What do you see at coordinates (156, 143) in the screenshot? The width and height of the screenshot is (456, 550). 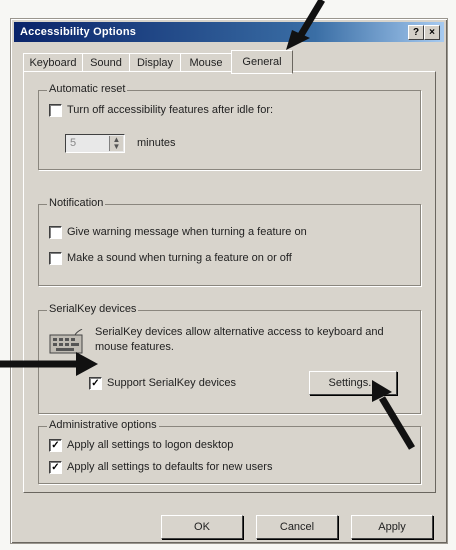 I see `minutes-label: minutes` at bounding box center [156, 143].